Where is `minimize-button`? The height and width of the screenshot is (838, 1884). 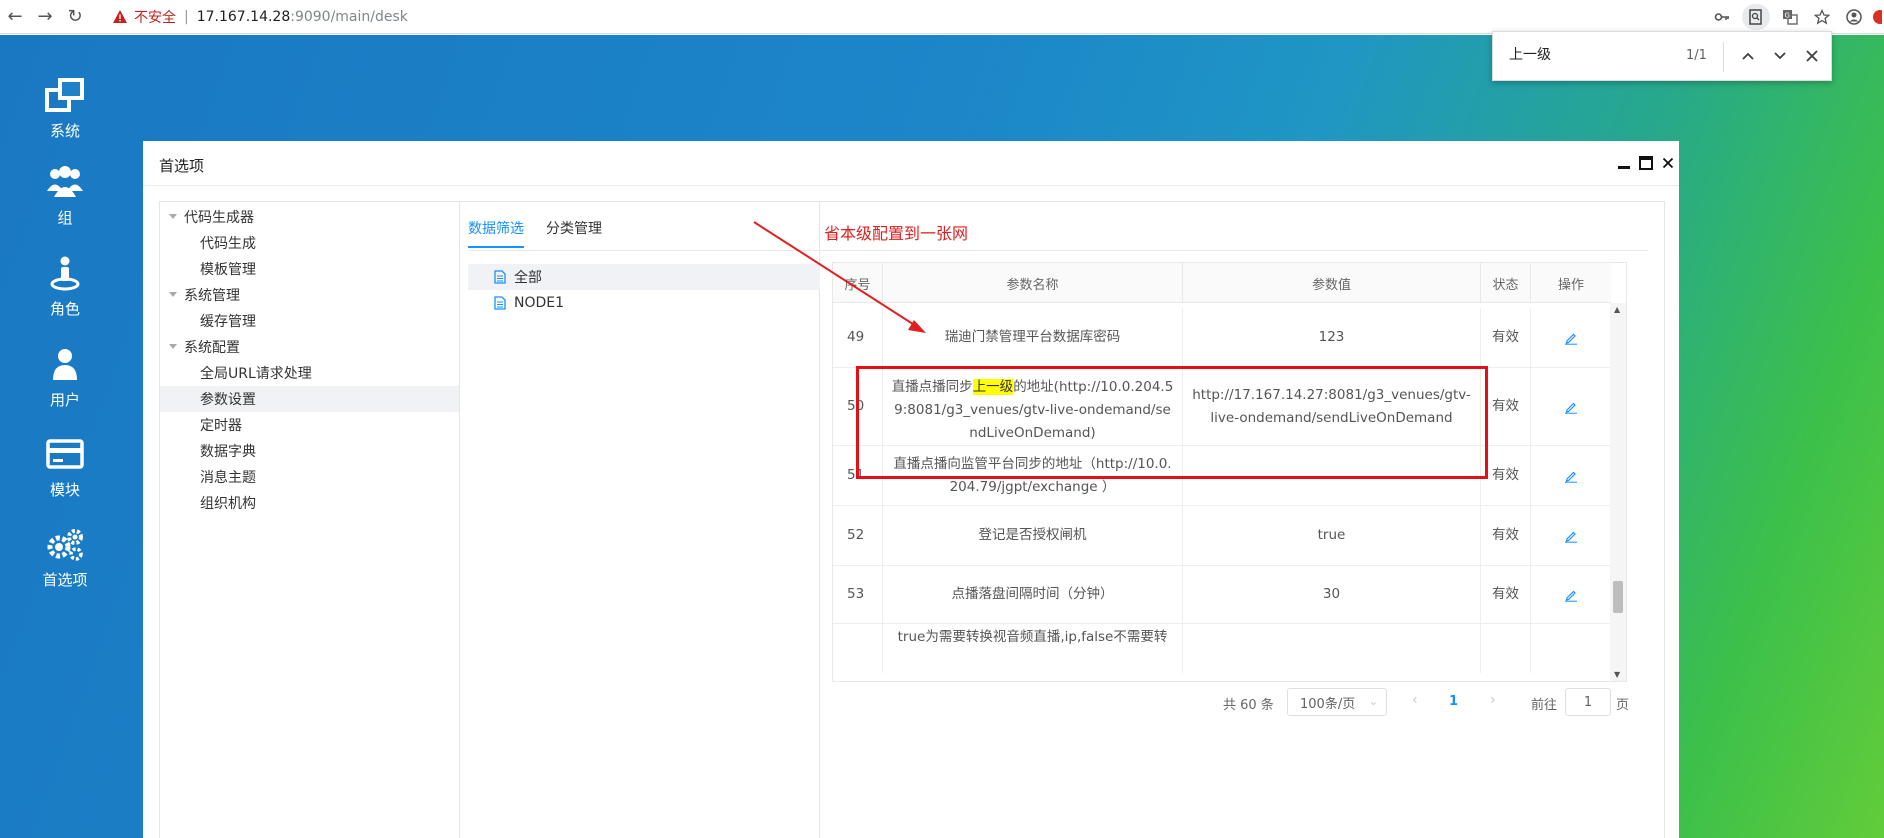 minimize-button is located at coordinates (1624, 163).